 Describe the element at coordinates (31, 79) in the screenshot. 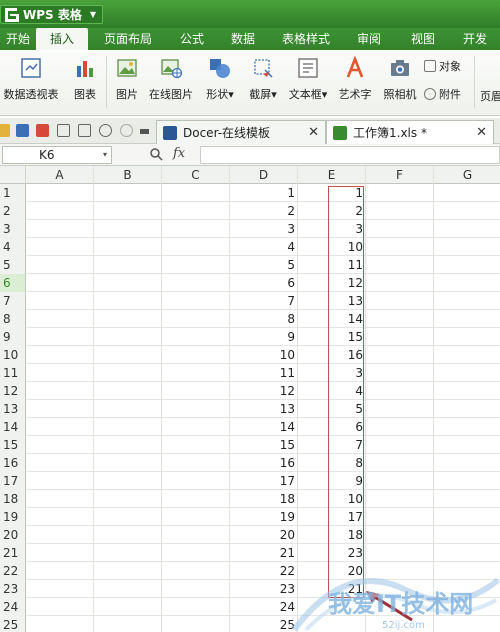

I see `pivot-table-button: 数据透视表` at that location.